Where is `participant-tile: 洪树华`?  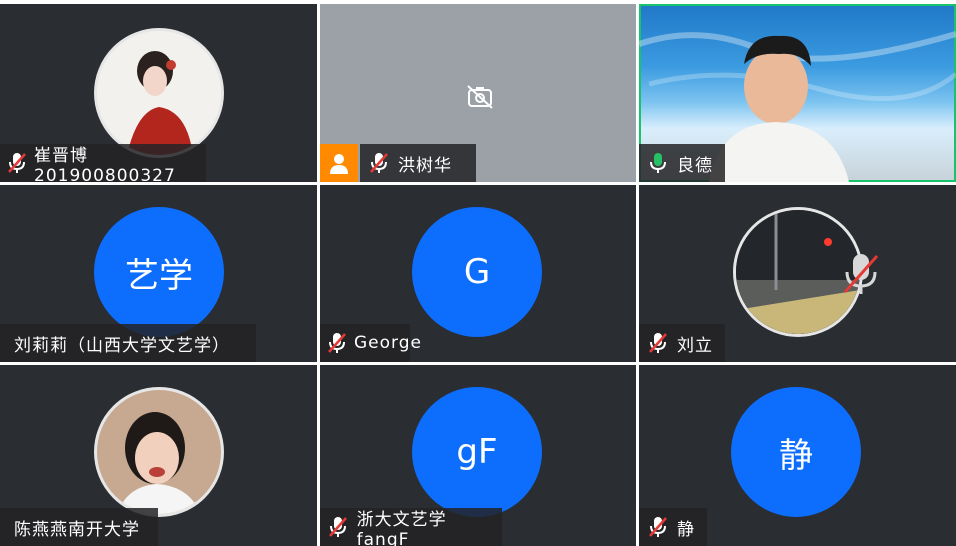
participant-tile: 洪树华 is located at coordinates (478, 93).